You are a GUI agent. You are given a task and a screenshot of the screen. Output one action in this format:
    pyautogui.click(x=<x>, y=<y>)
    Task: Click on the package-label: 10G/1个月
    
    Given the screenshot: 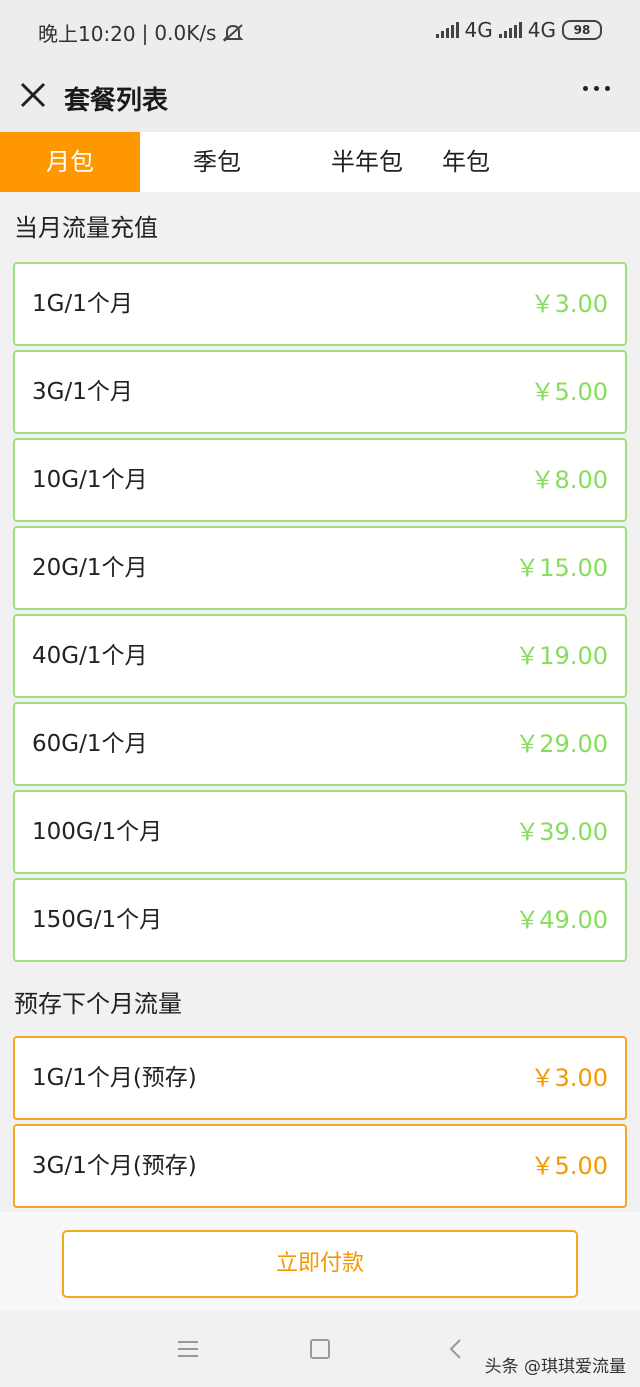 What is the action you would take?
    pyautogui.click(x=90, y=480)
    